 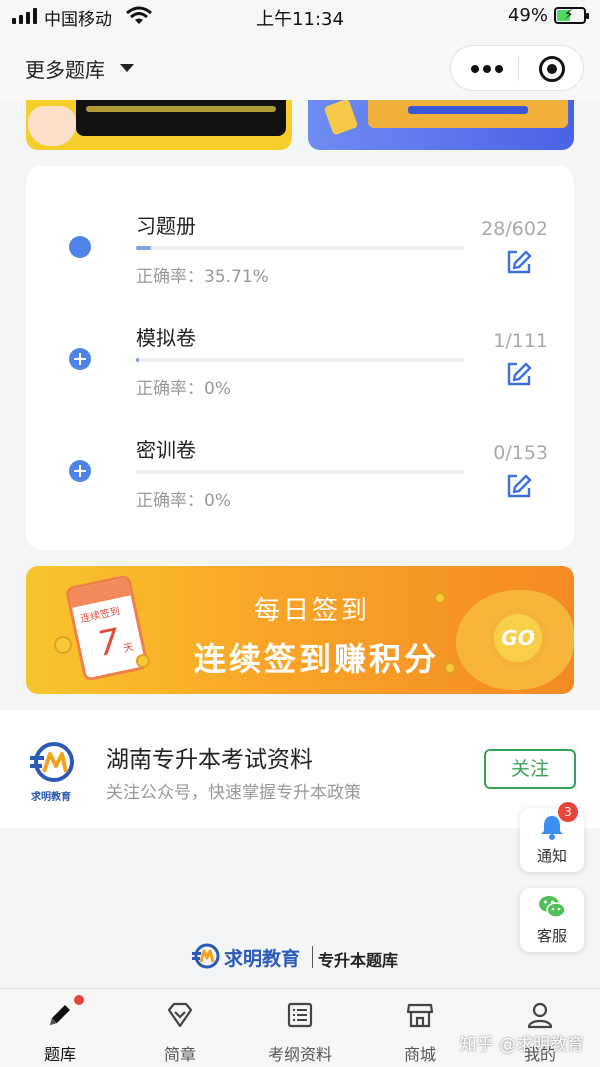 What do you see at coordinates (127, 68) in the screenshot?
I see `caret-down-icon` at bounding box center [127, 68].